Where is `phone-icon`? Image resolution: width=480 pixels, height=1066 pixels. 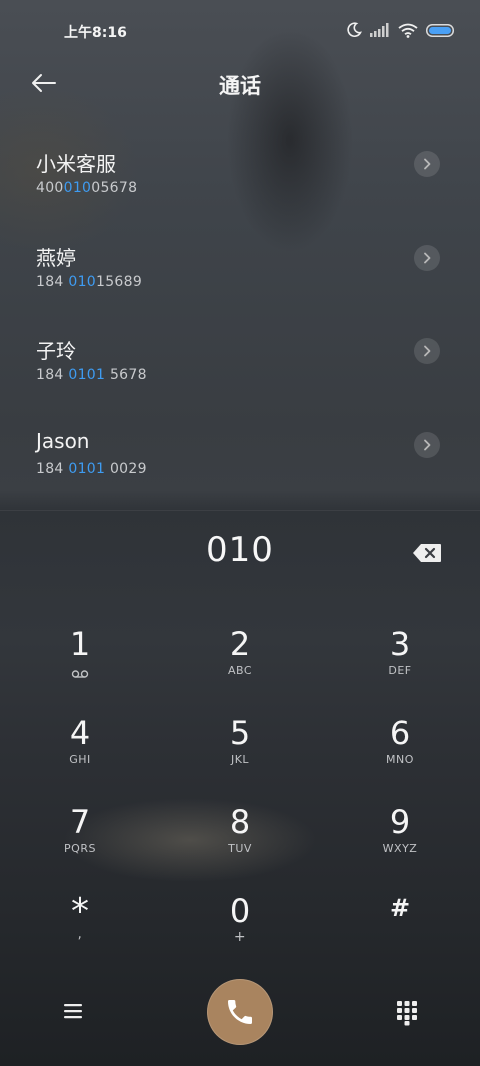
phone-icon is located at coordinates (240, 1012).